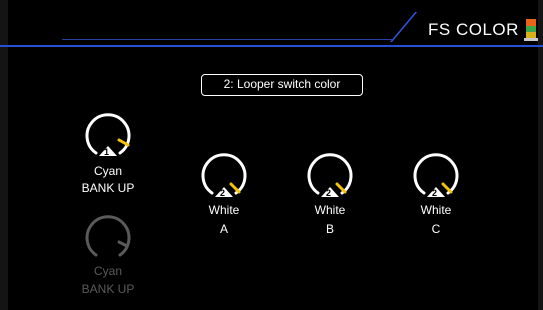 This screenshot has height=310, width=543. What do you see at coordinates (282, 85) in the screenshot?
I see `looper-switch-color-selector: 2: Looper switch color` at bounding box center [282, 85].